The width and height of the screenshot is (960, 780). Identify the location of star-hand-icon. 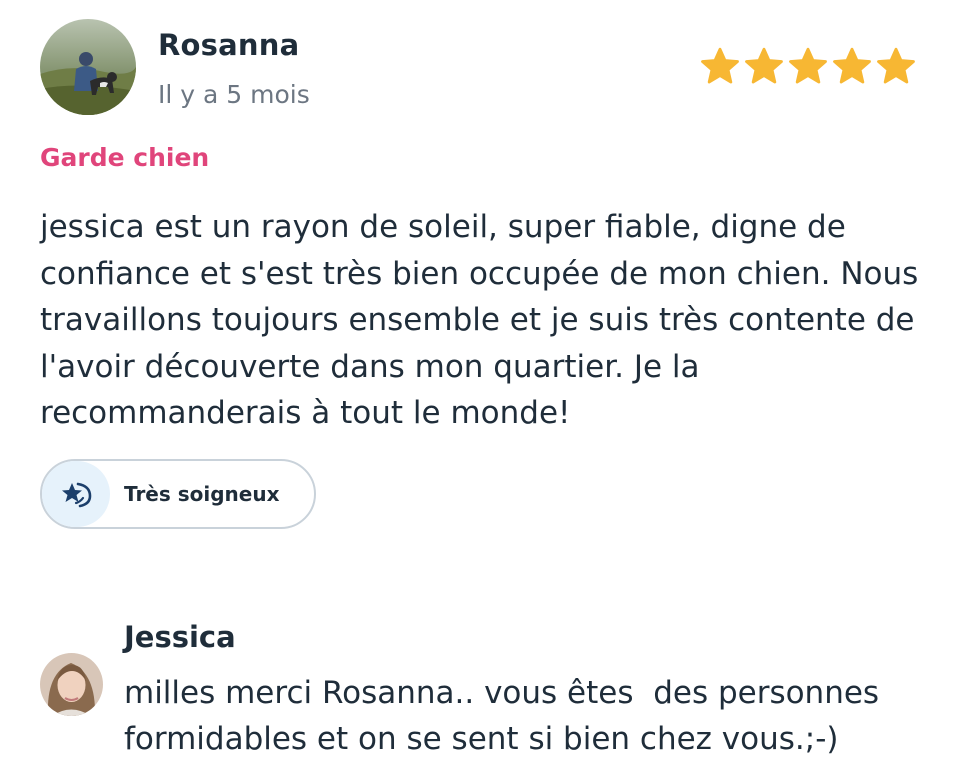
(76, 494).